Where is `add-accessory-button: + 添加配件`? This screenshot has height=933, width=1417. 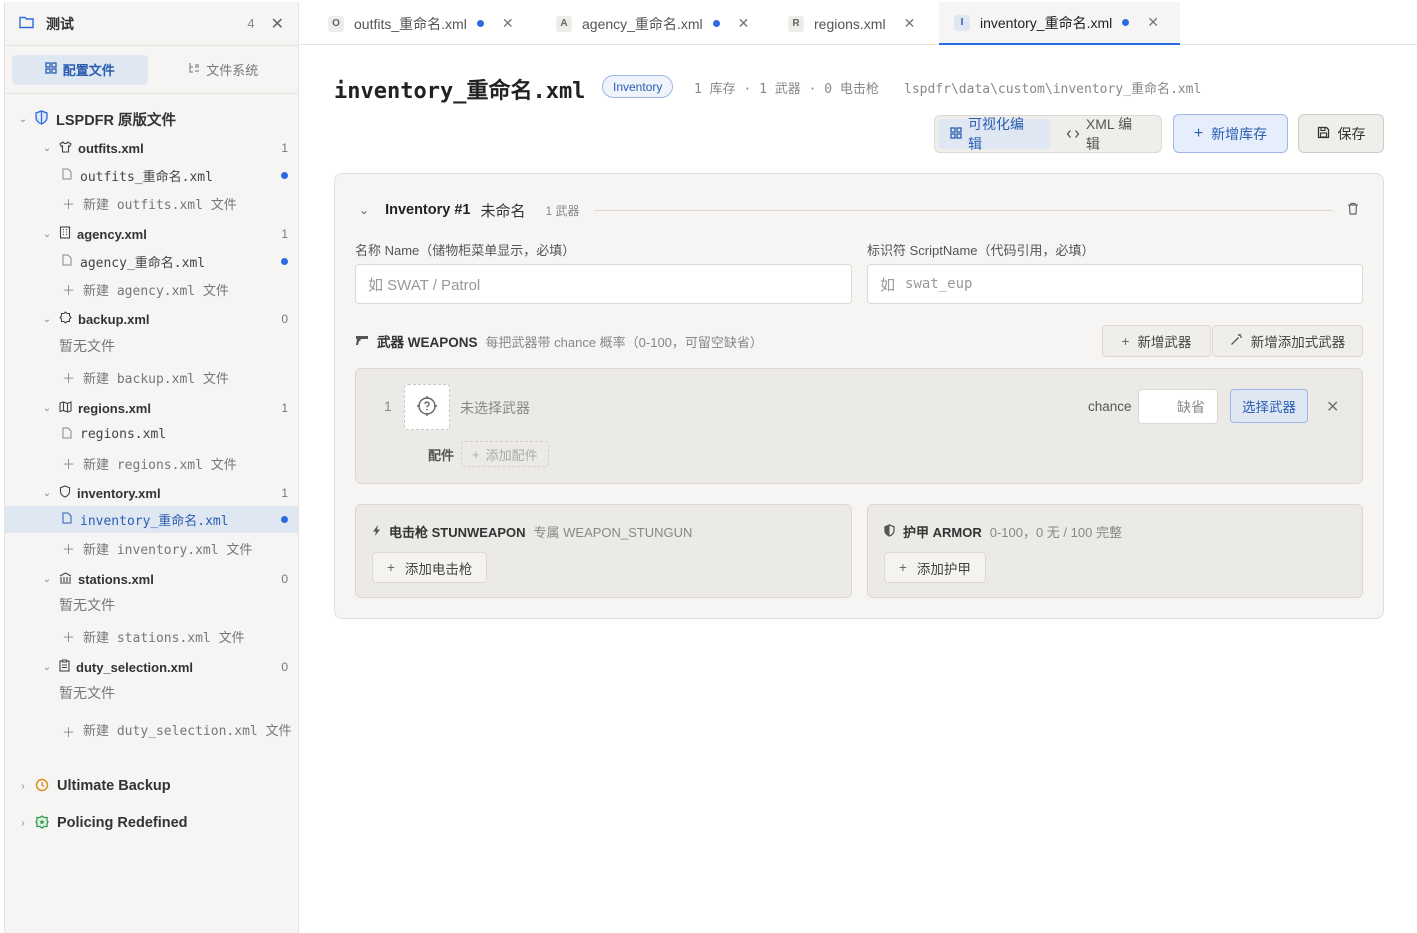
add-accessory-button: + 添加配件 is located at coordinates (505, 454).